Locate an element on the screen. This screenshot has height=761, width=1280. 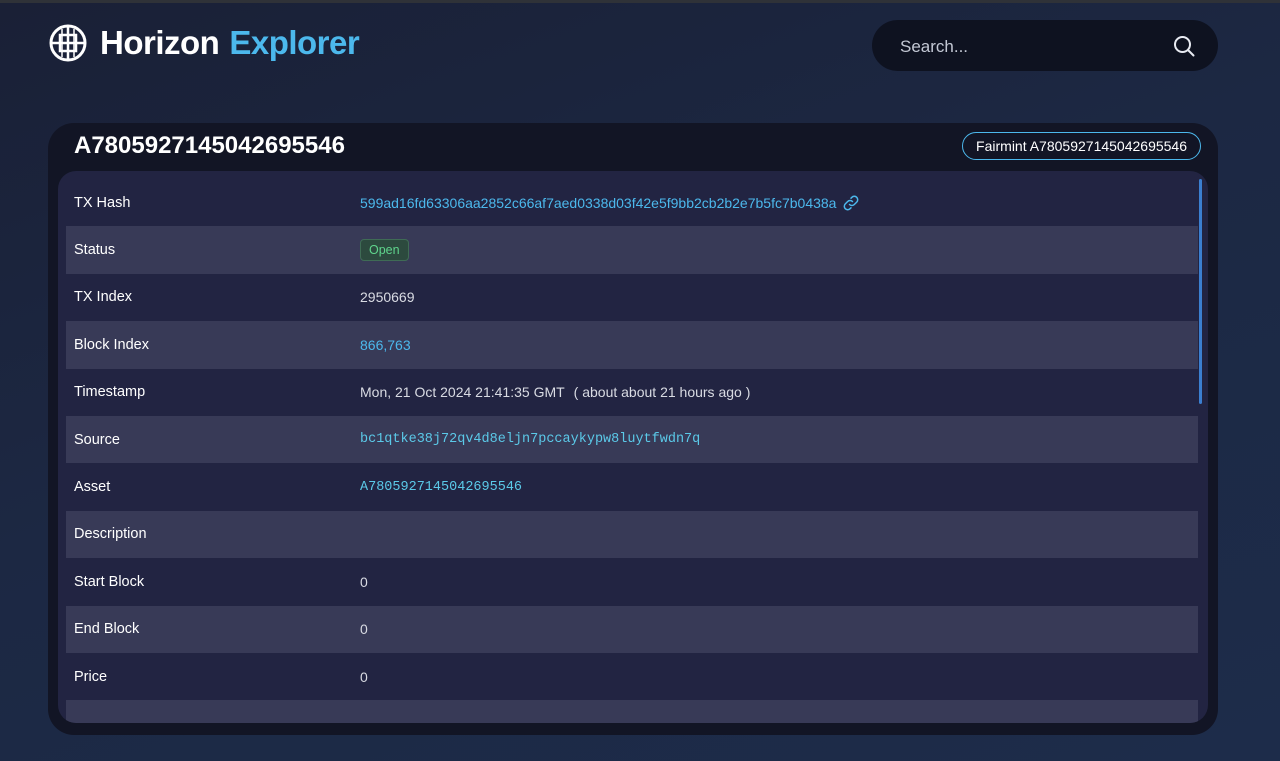
row-asset: Asset A7805927145042695546 is located at coordinates (632, 486).